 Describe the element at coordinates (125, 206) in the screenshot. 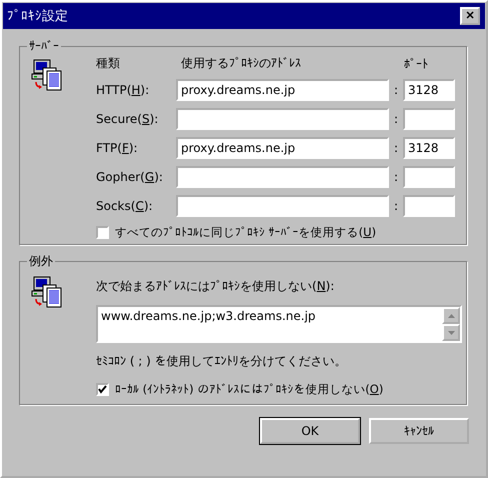

I see `field-label: Socks(C):` at that location.